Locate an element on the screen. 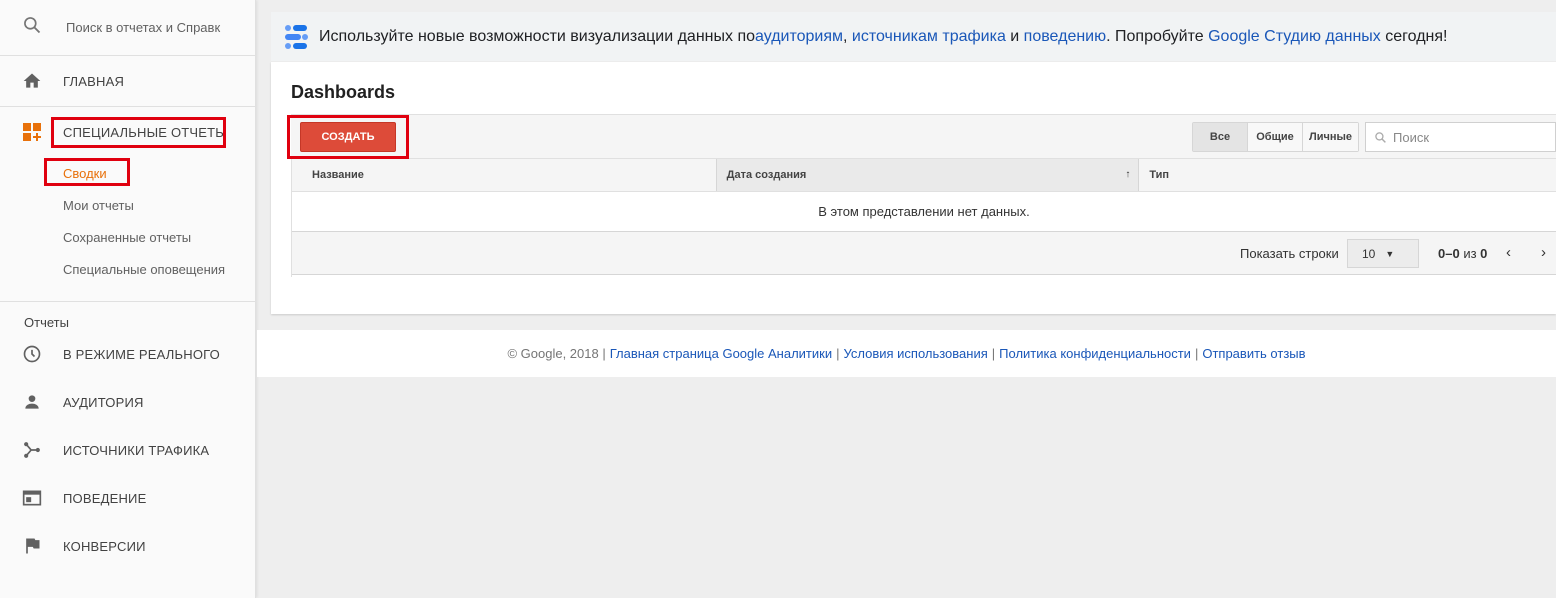 The height and width of the screenshot is (598, 1556). footer-link-terms: Условия использования is located at coordinates (915, 353).